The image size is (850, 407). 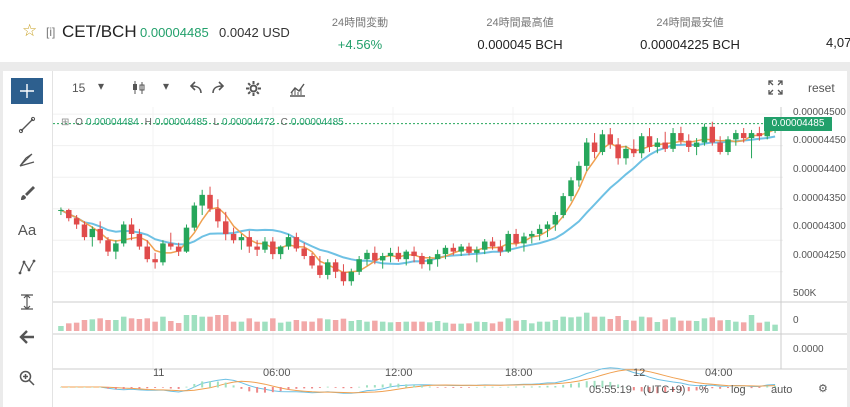 I want to click on trend-line-tool-icon, so click(x=27, y=125).